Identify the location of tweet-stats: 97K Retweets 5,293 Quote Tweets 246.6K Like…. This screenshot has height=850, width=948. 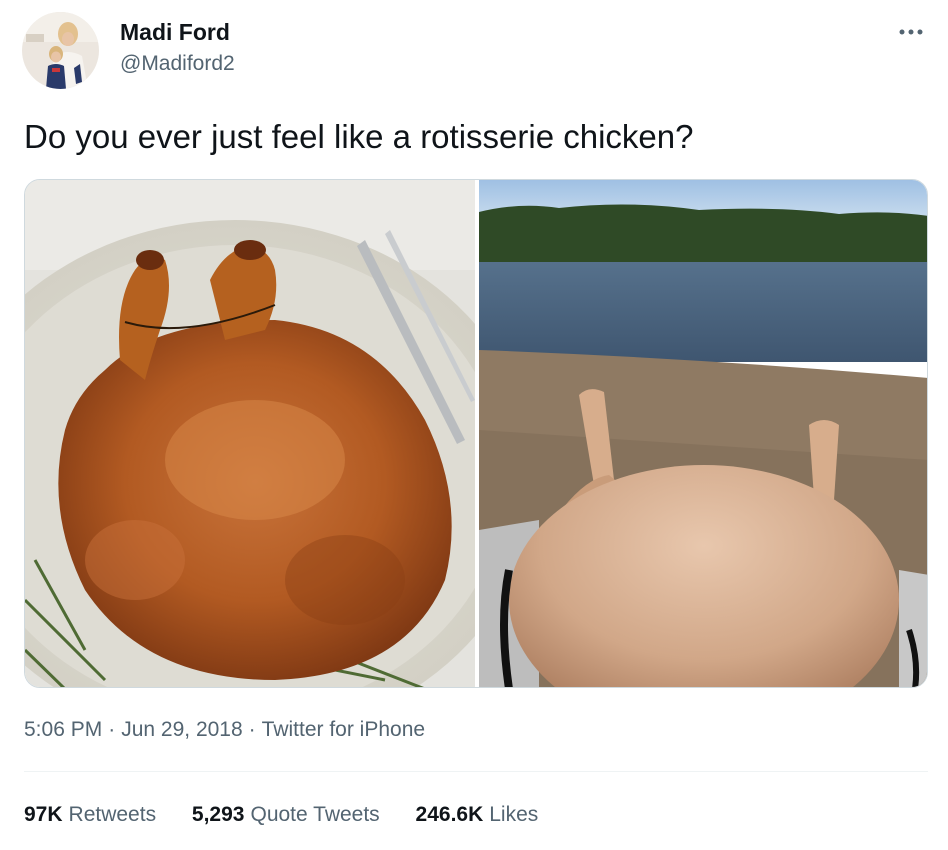
(296, 815).